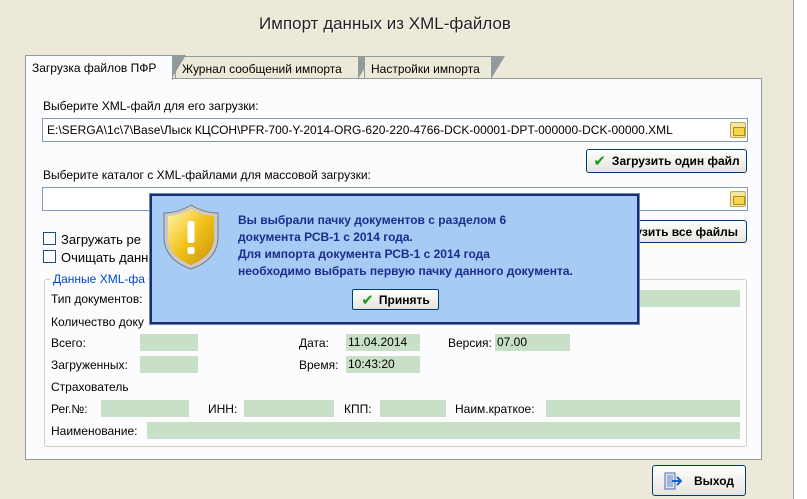  I want to click on load-one-file-label: Загрузить один файл, so click(675, 161).